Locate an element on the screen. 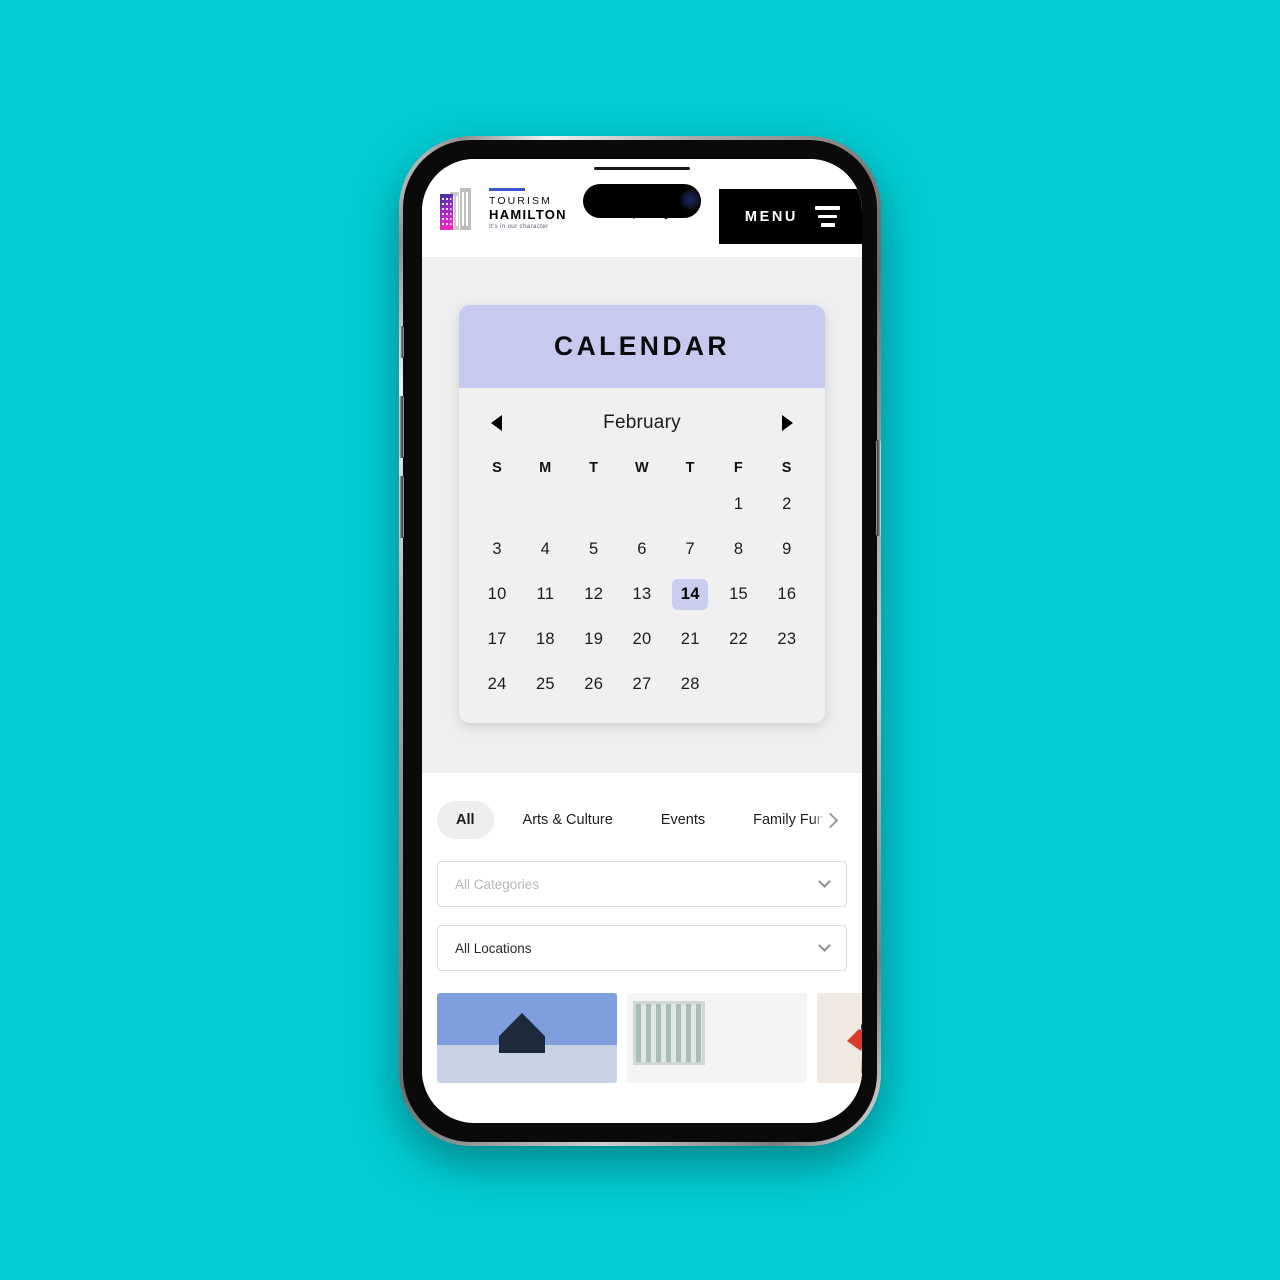 Image resolution: width=1280 pixels, height=1280 pixels. triangle-right-icon is located at coordinates (787, 423).